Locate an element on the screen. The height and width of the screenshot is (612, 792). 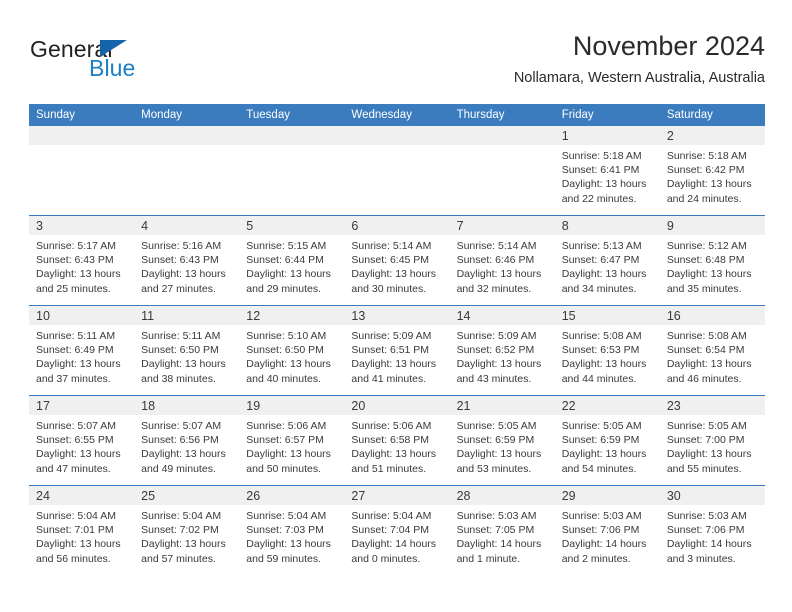
day-number-strip: 1 is located at coordinates (607, 135).